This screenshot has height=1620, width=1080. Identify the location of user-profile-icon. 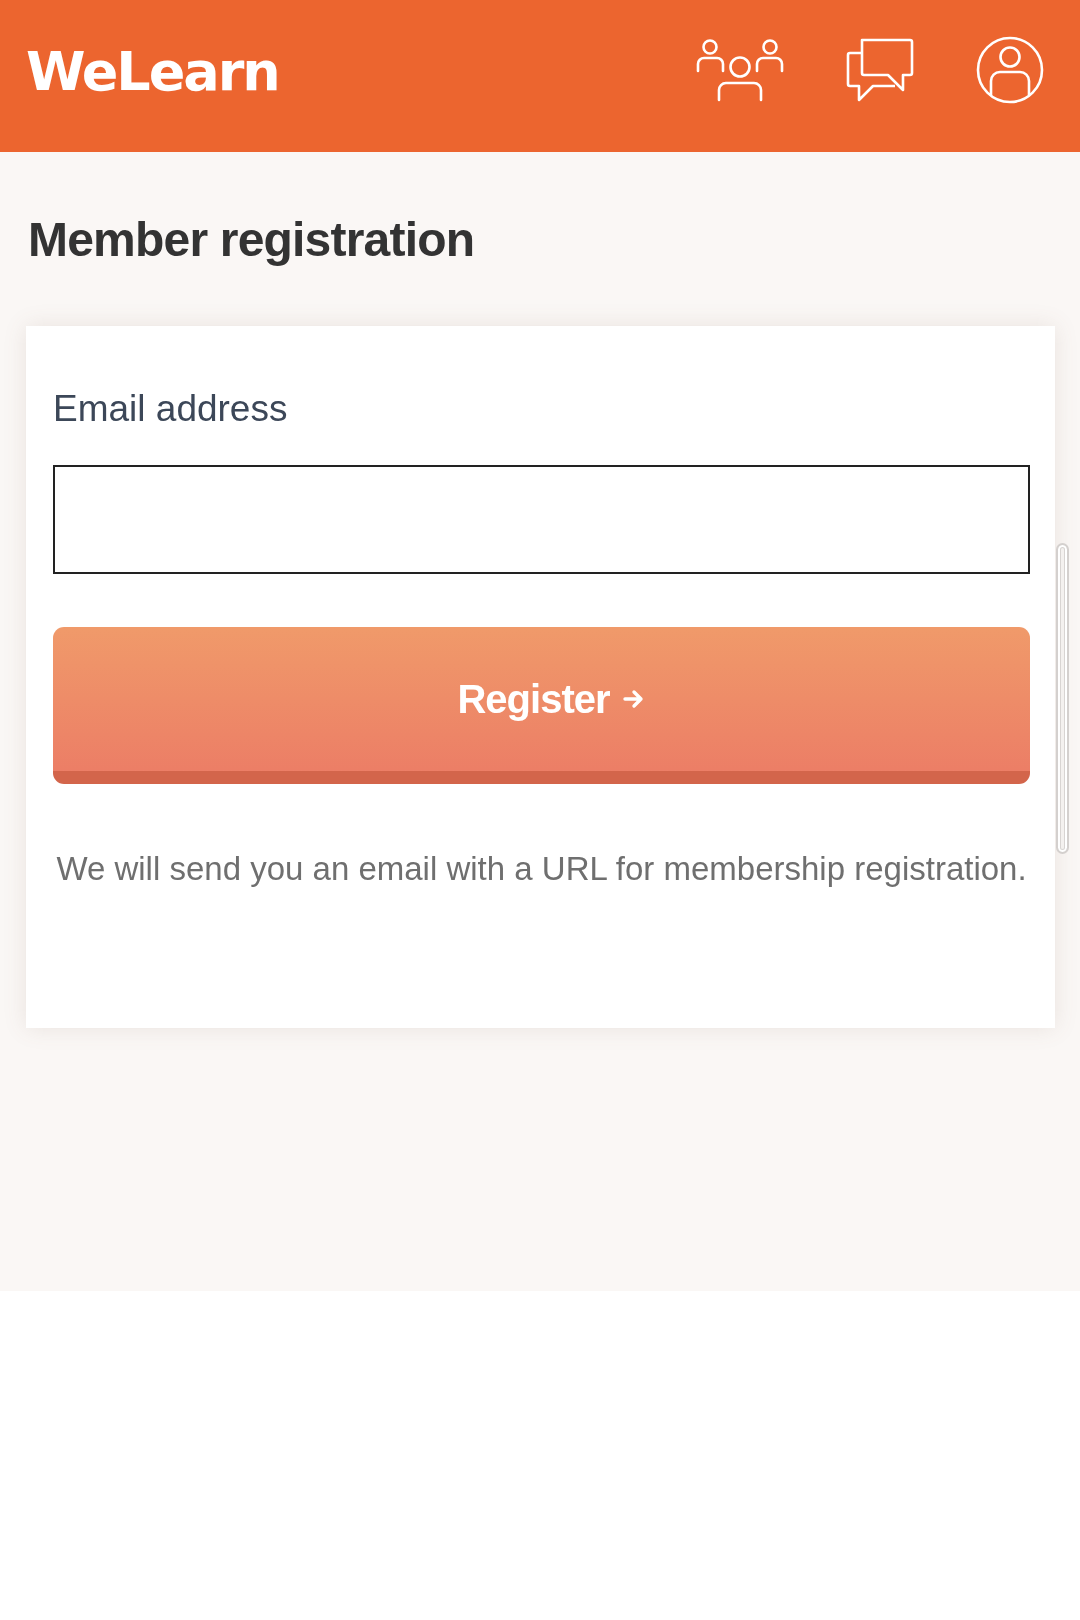
(1010, 70).